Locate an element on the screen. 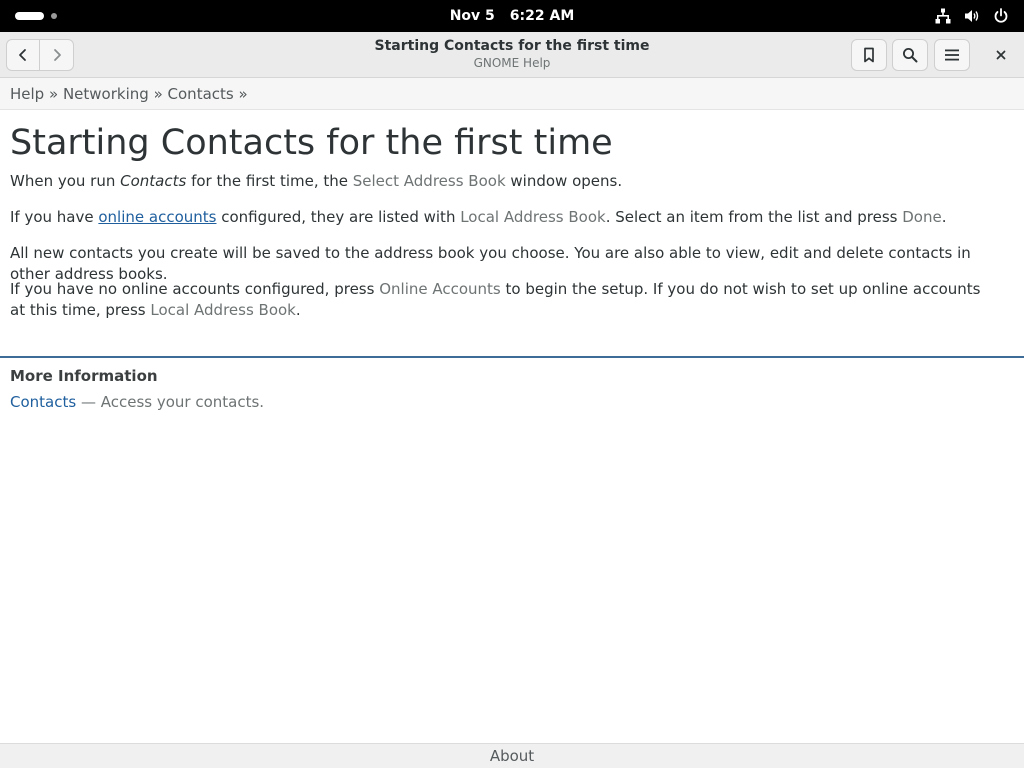 The height and width of the screenshot is (769, 1024). system-top-bar: Nov 5 6:22 AM is located at coordinates (512, 16).